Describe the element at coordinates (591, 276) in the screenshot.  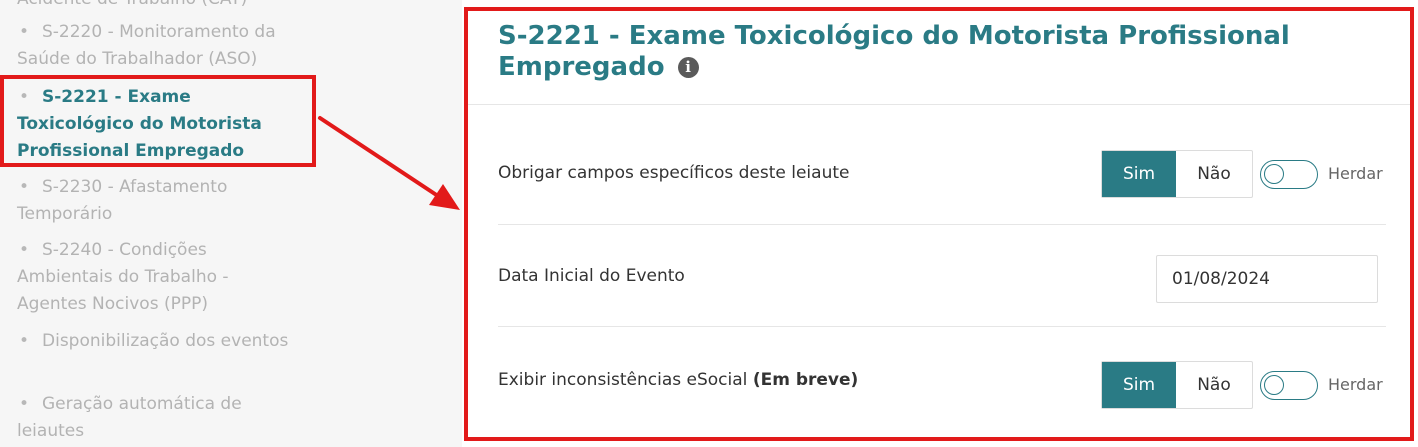
I see `row-label-data-inicial: Data Inicial do Evento` at that location.